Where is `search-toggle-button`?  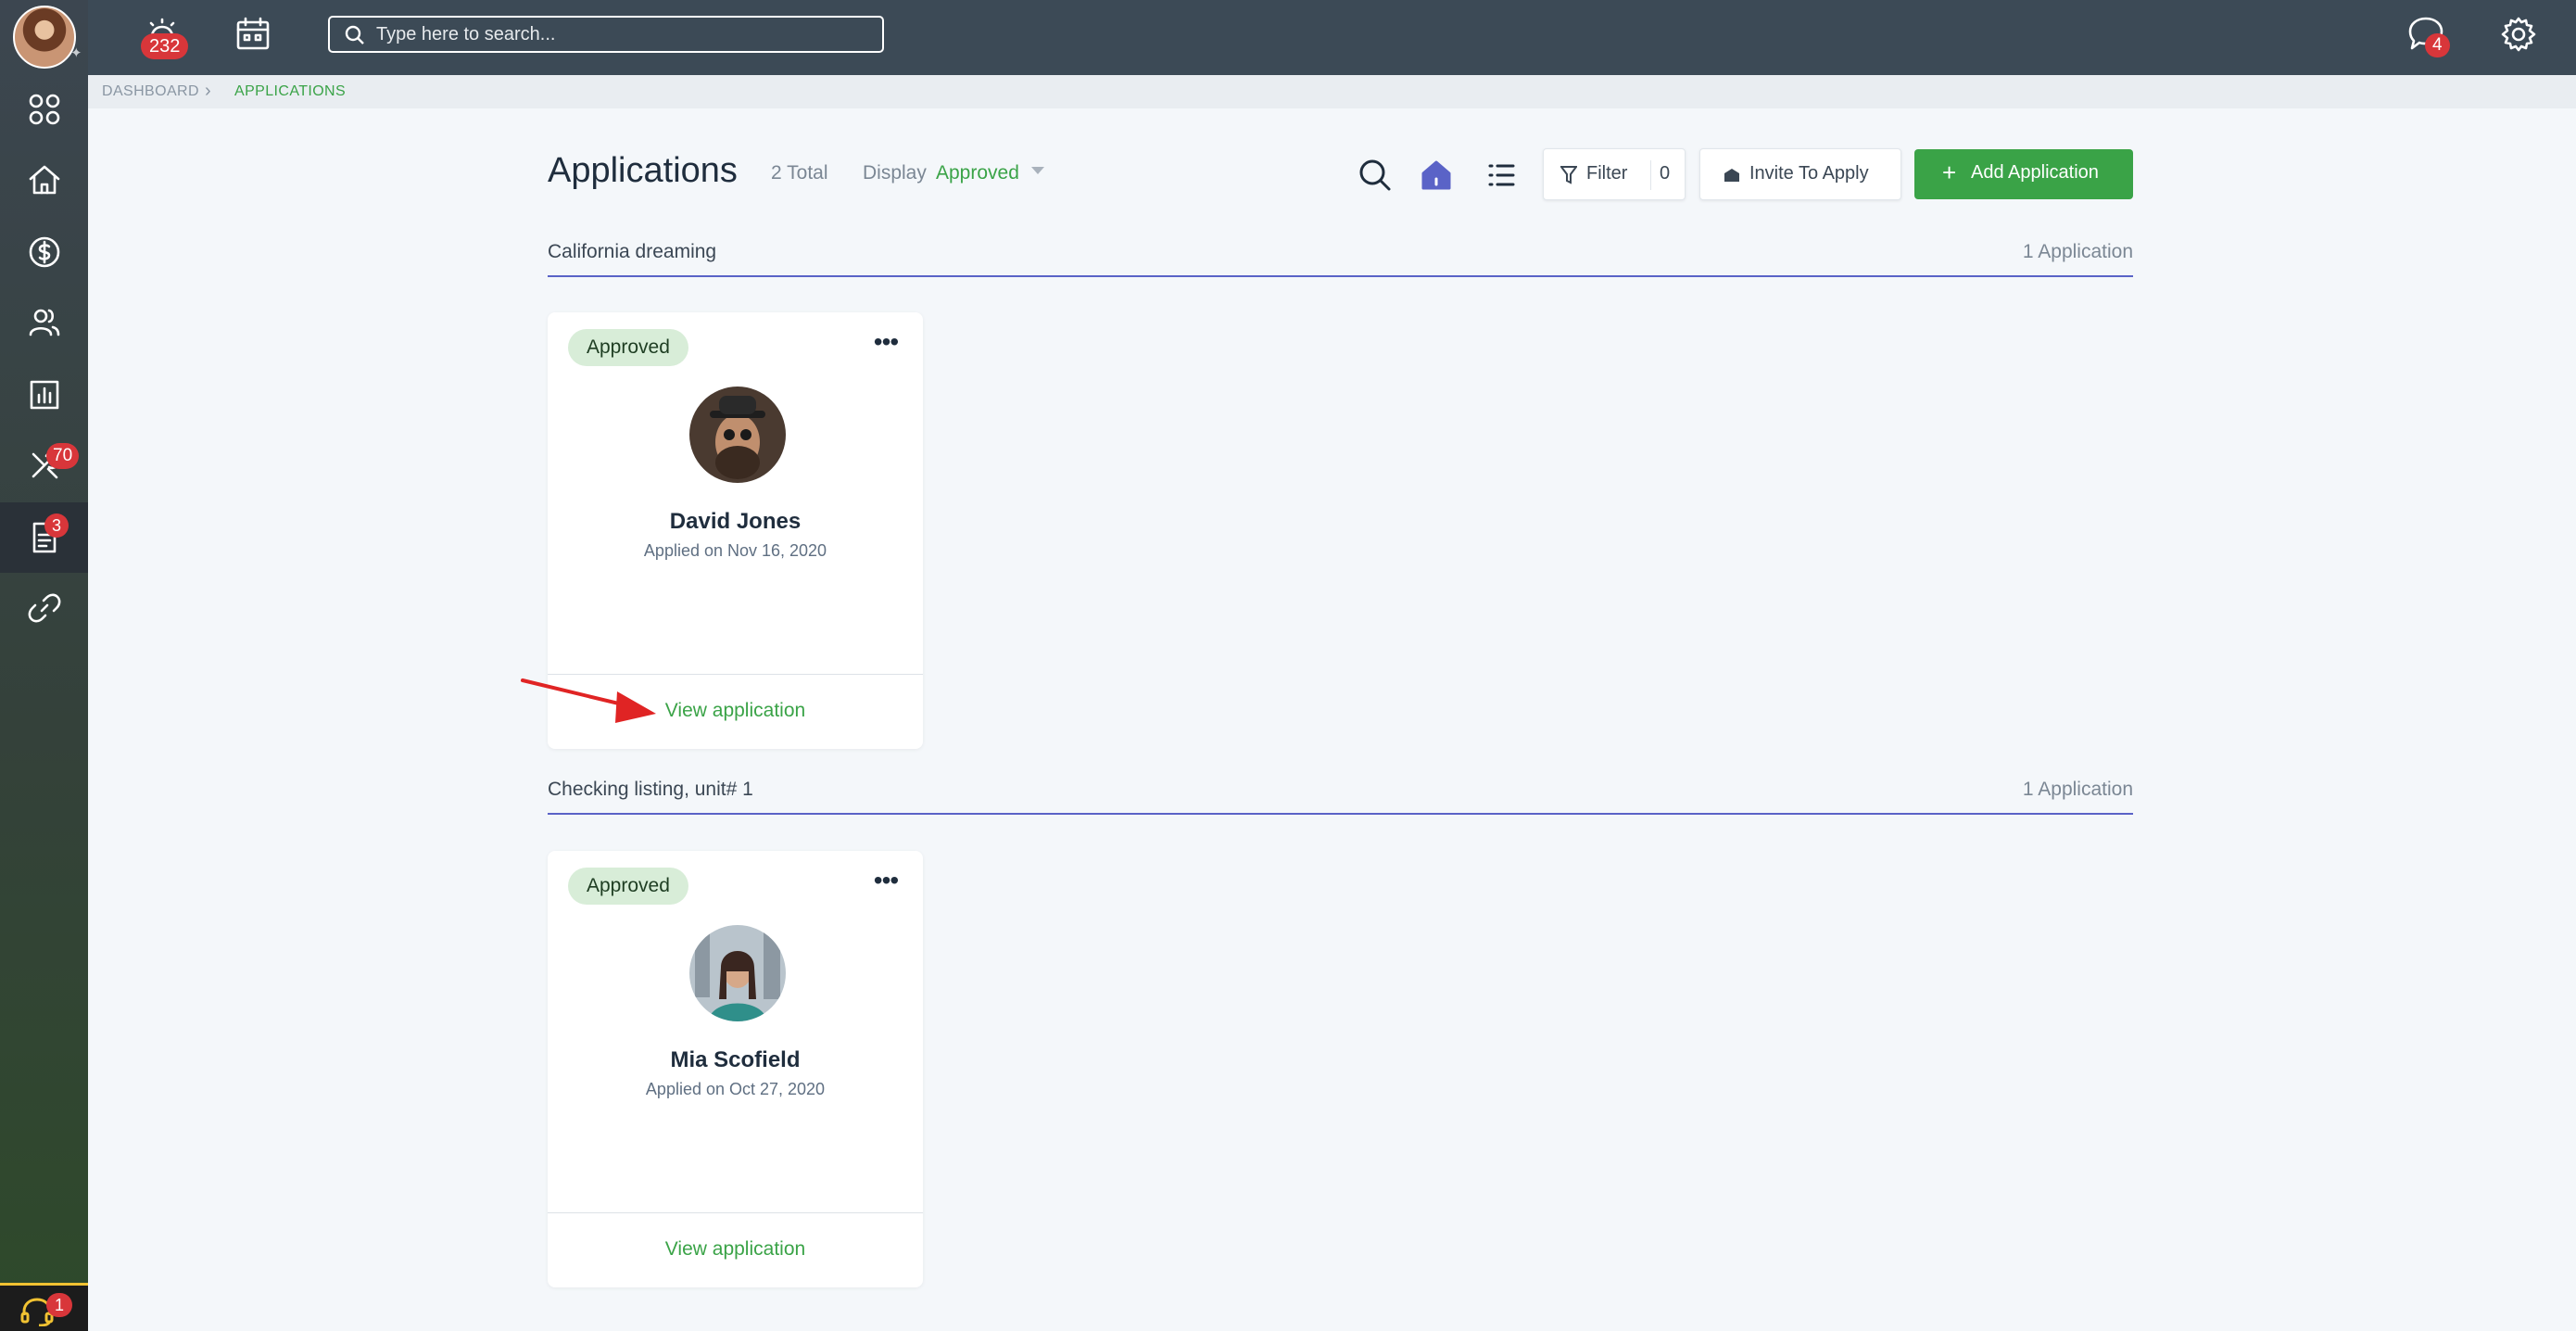 search-toggle-button is located at coordinates (1375, 175).